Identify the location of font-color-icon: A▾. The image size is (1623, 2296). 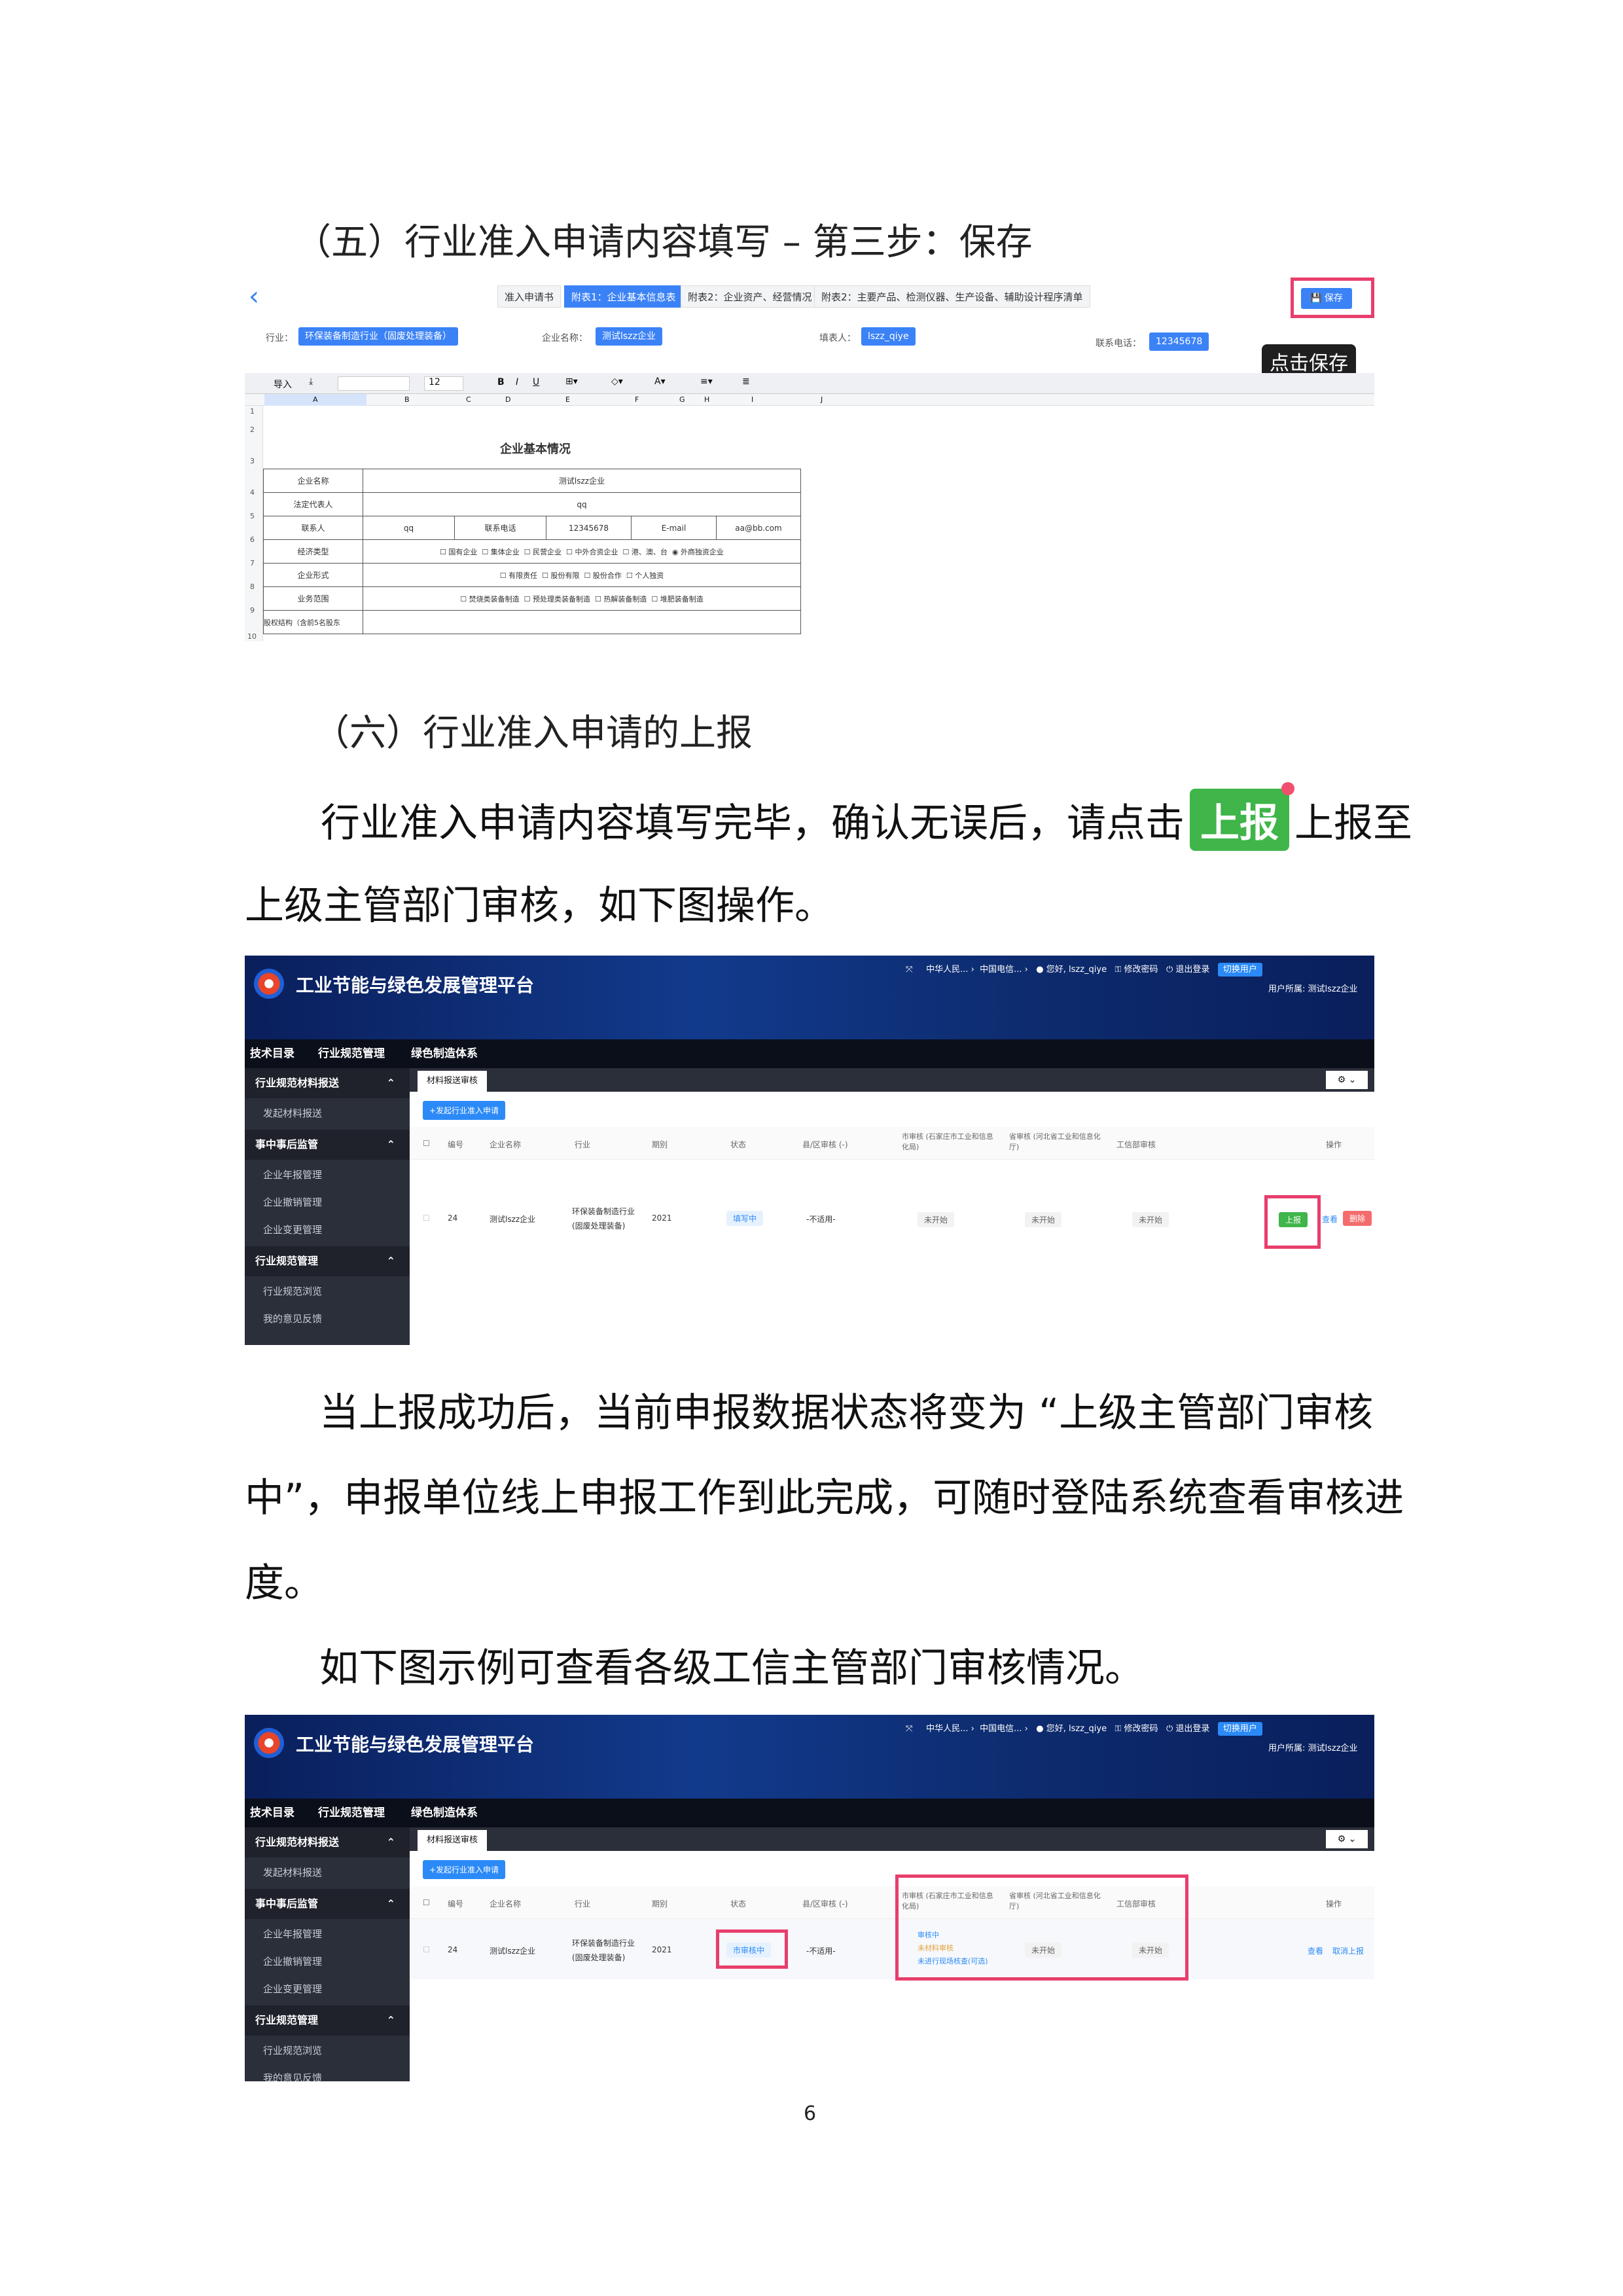
(660, 381).